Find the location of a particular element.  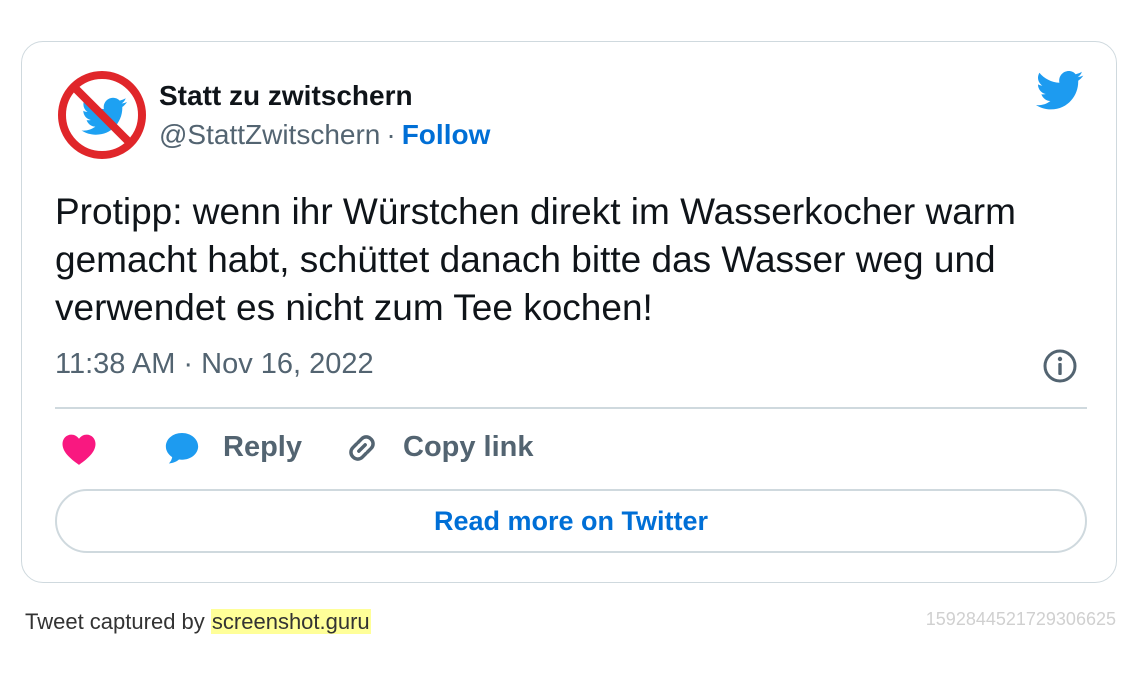

link-icon is located at coordinates (362, 448).